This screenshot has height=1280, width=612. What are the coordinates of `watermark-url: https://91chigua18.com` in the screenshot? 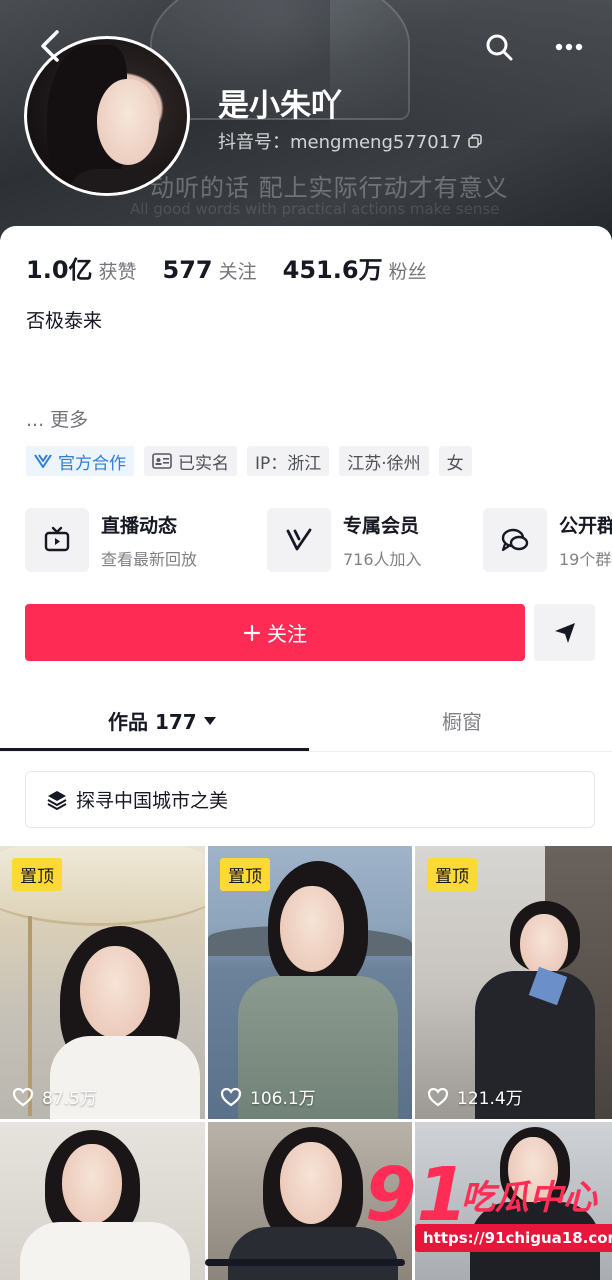 It's located at (513, 1238).